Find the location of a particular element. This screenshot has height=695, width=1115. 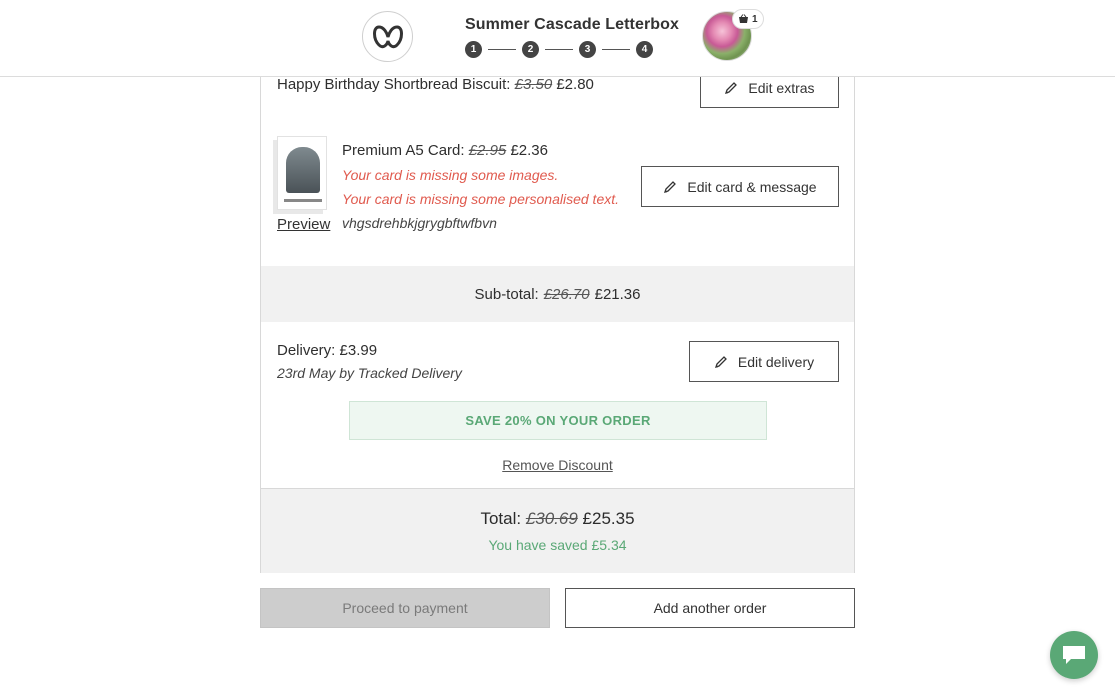

product-title: Summer Cascade Letterbox is located at coordinates (572, 24).